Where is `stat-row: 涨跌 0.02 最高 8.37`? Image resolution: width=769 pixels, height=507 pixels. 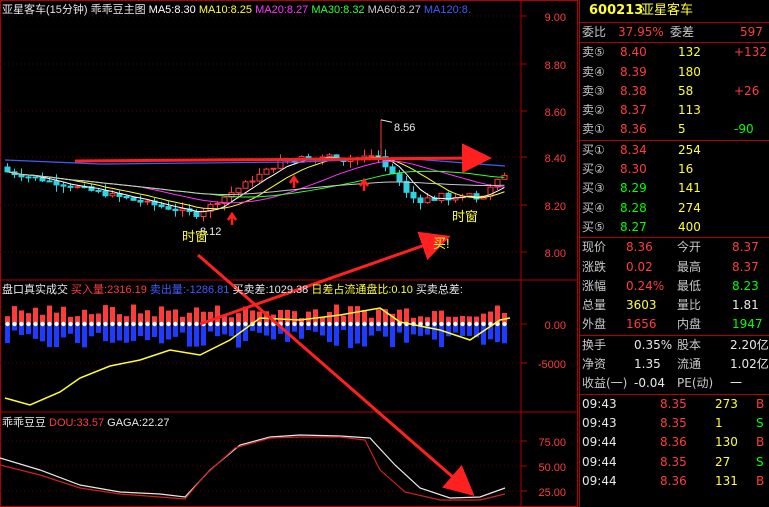
stat-row: 涨跌 0.02 最高 8.37 is located at coordinates (674, 267).